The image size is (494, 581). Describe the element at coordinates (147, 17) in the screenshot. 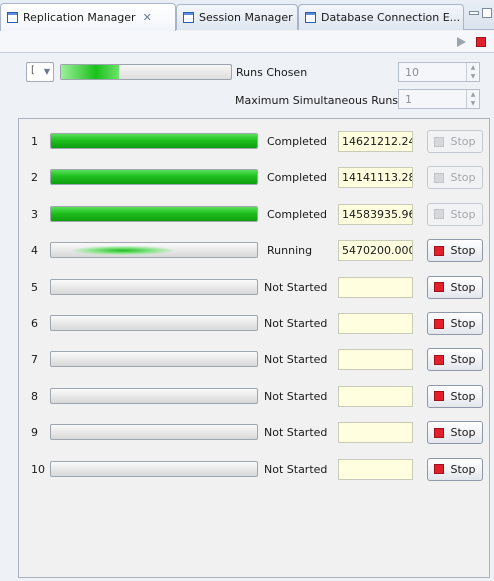

I see `close-icon: ✕` at that location.